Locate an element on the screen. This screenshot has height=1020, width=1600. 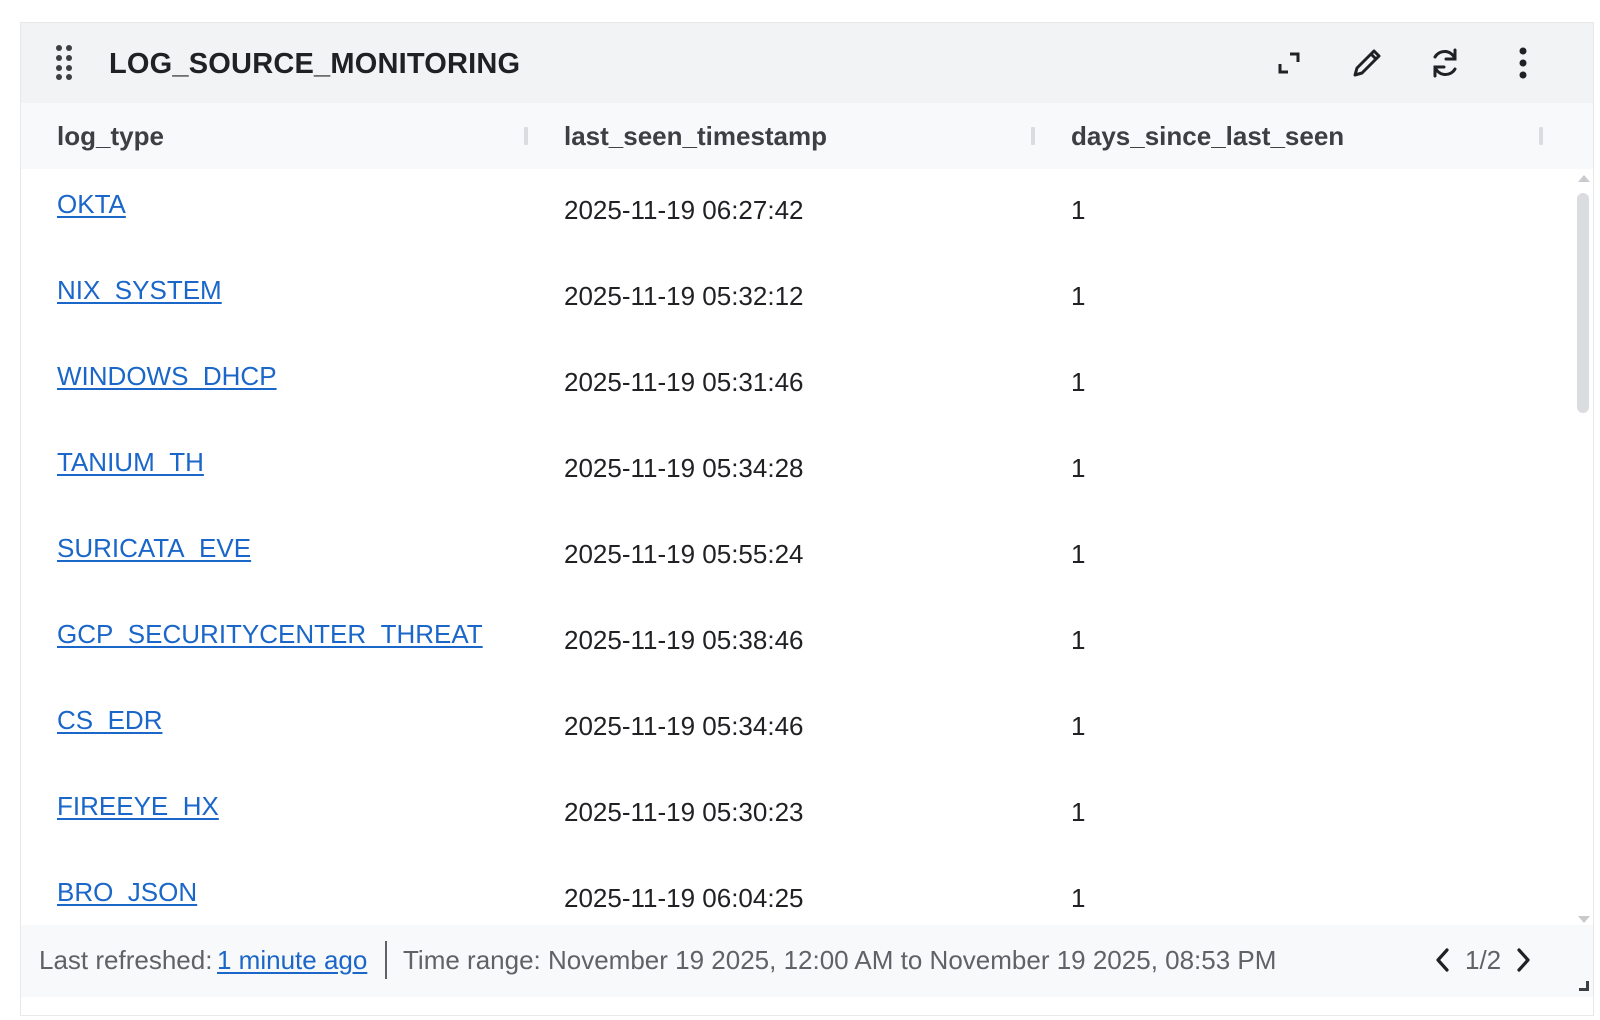
more-vert-icon is located at coordinates (1523, 63).